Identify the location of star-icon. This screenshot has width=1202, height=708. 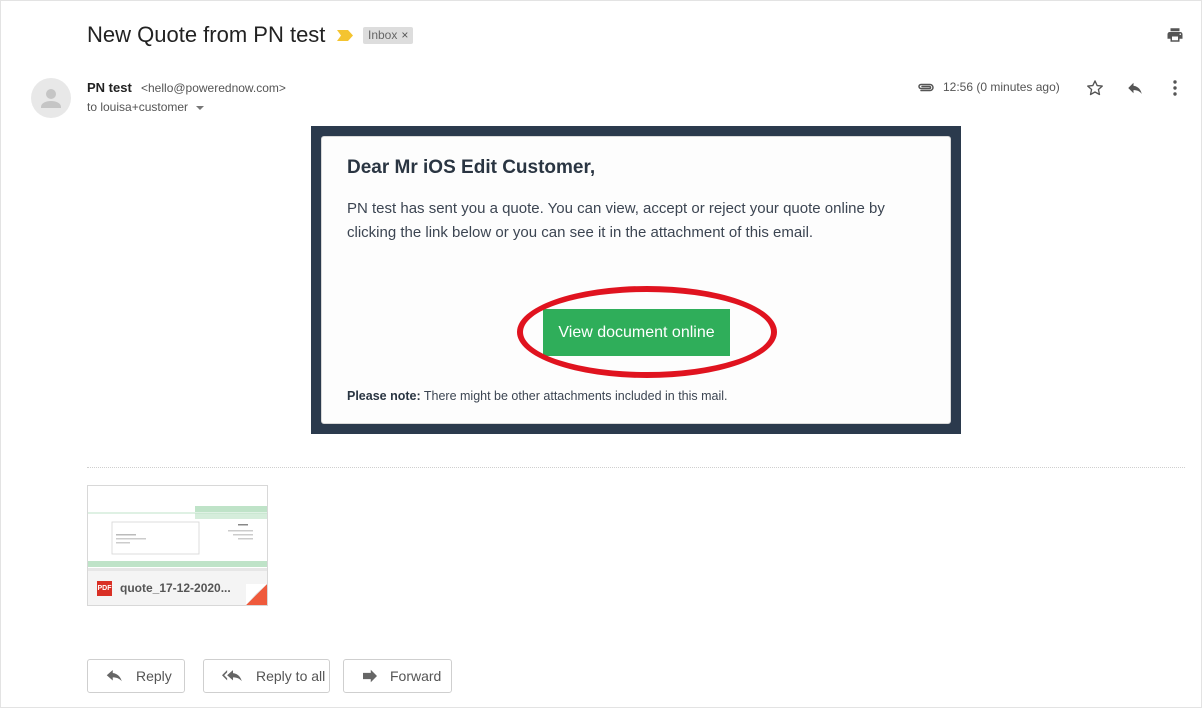
(1095, 88).